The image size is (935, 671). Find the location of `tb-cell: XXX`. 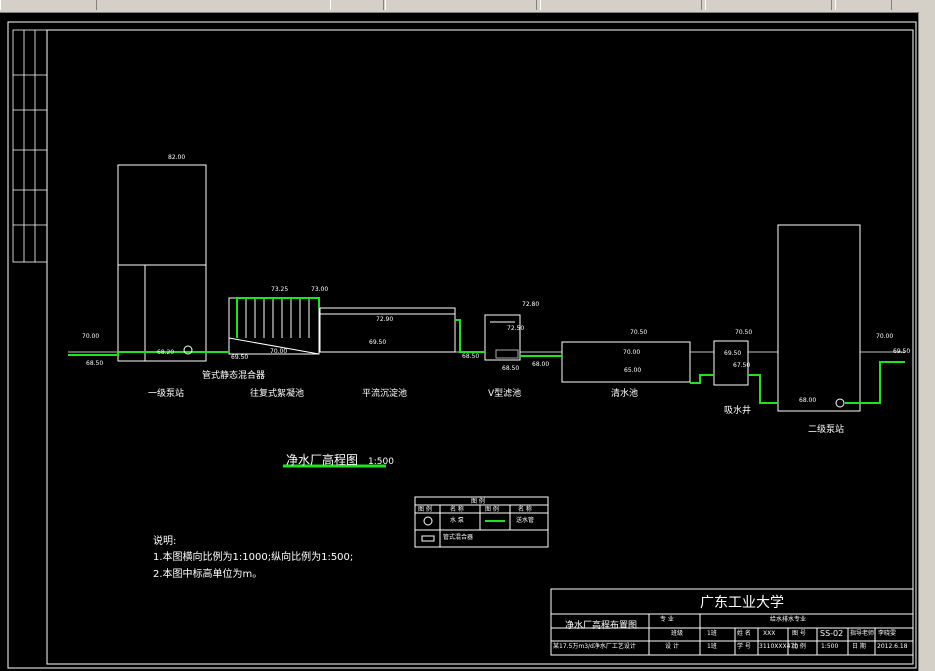

tb-cell: XXX is located at coordinates (769, 633).